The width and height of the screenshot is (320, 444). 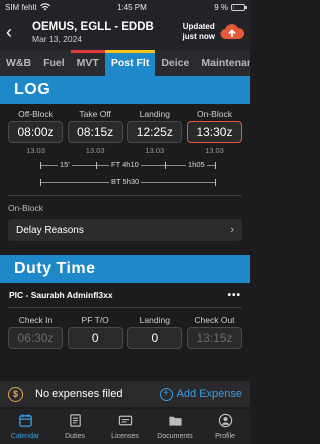 I want to click on off-block-time-field: 08:00z, so click(x=35, y=132).